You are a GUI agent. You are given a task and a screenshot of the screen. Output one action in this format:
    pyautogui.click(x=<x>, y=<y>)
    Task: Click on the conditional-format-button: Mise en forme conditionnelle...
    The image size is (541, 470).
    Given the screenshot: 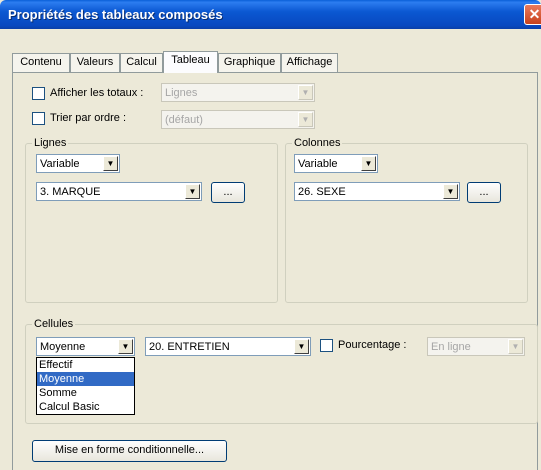 What is the action you would take?
    pyautogui.click(x=129, y=451)
    